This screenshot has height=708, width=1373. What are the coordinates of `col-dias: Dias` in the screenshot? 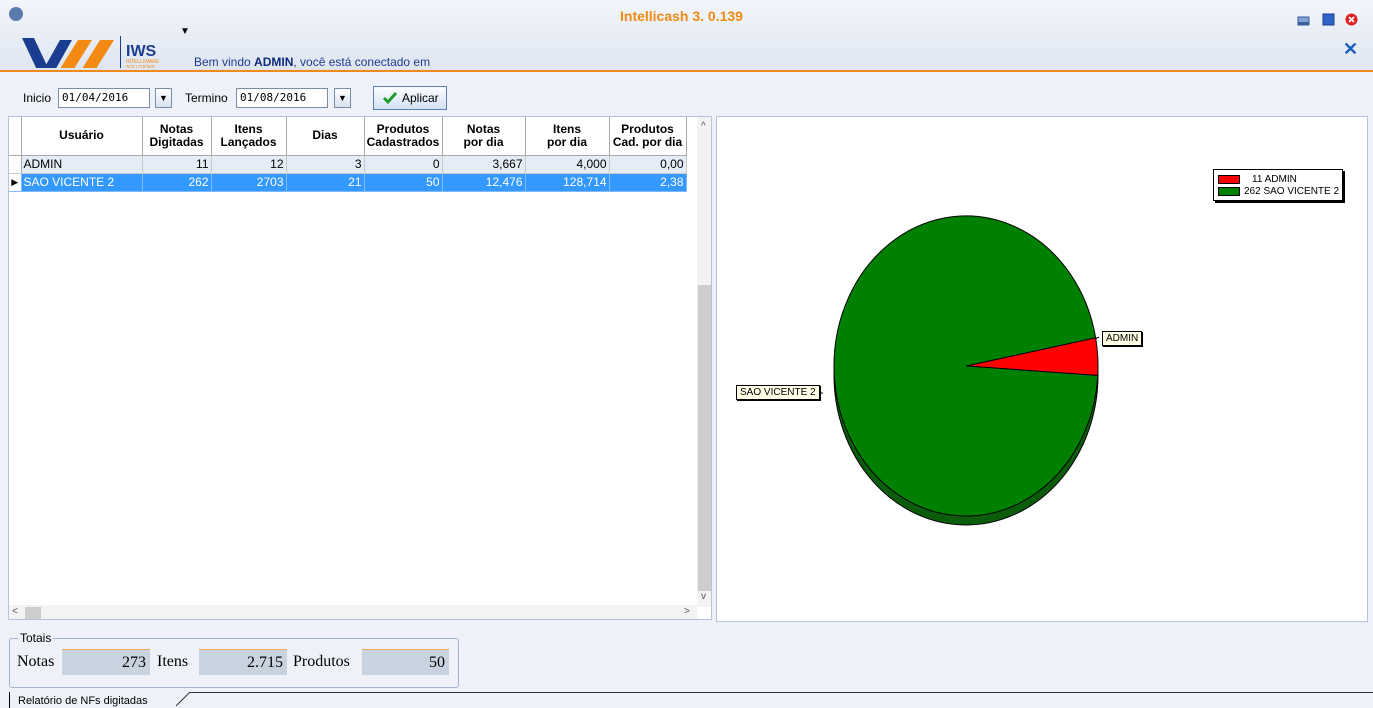 It's located at (325, 136).